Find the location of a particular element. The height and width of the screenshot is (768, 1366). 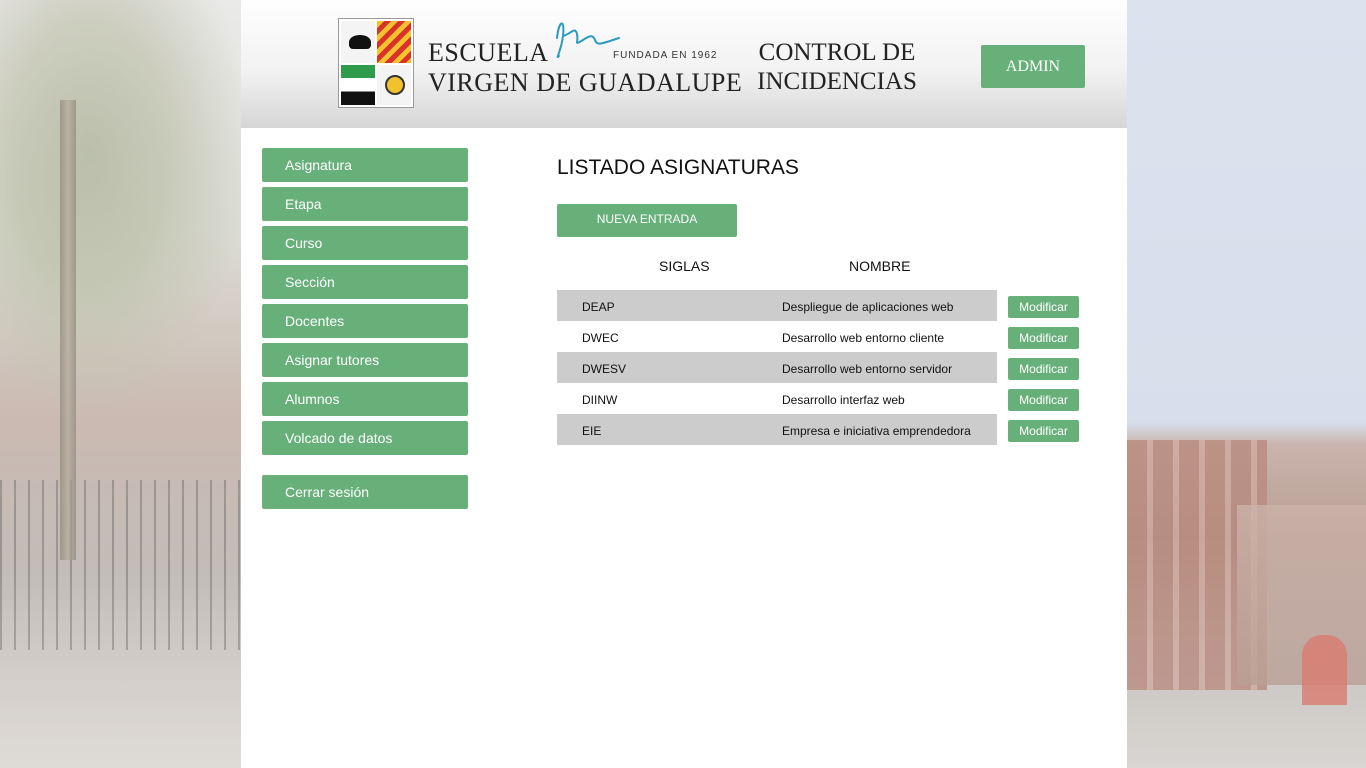

cell-nombre: Desarrollo web entorno servidor is located at coordinates (867, 369).